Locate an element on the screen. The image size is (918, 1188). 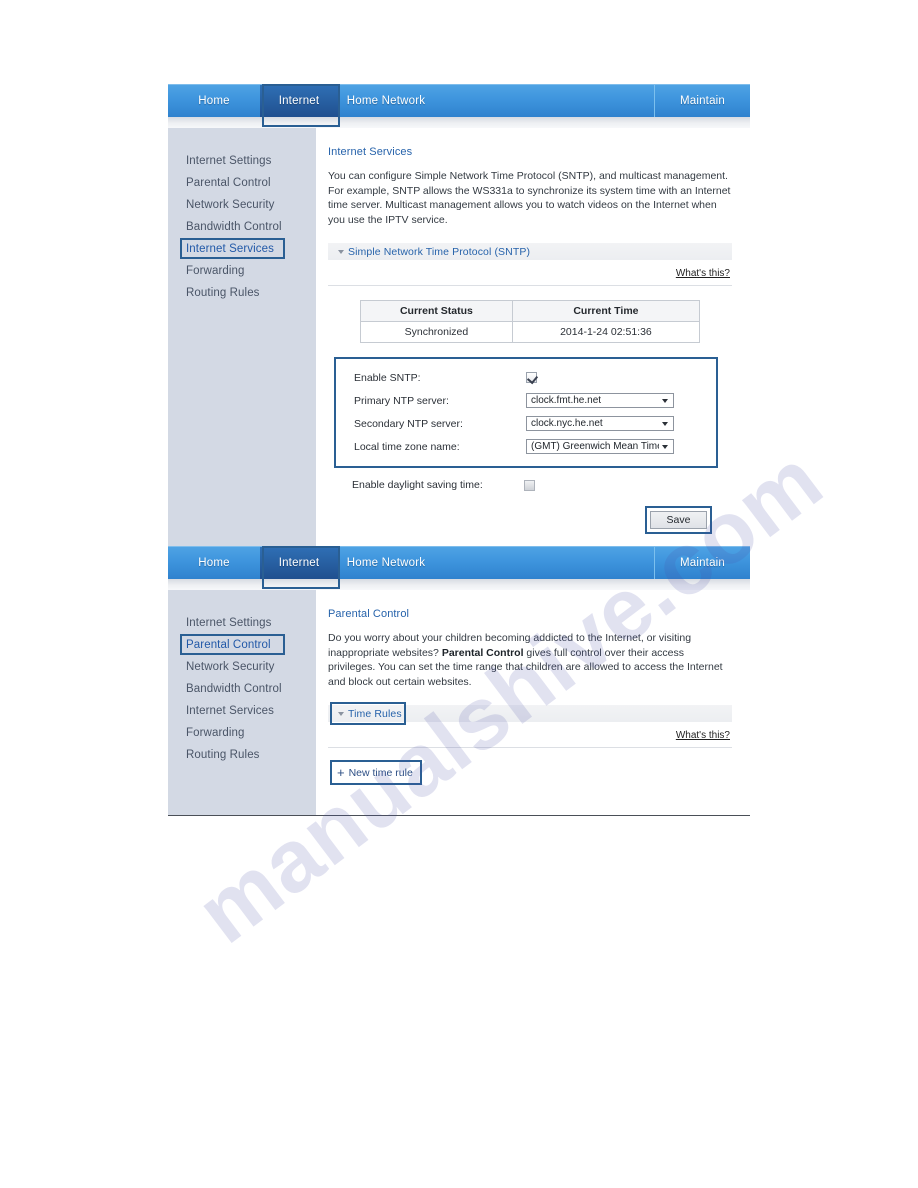
row-daylight-saving: Enable daylight saving time: is located at coordinates (542, 485).